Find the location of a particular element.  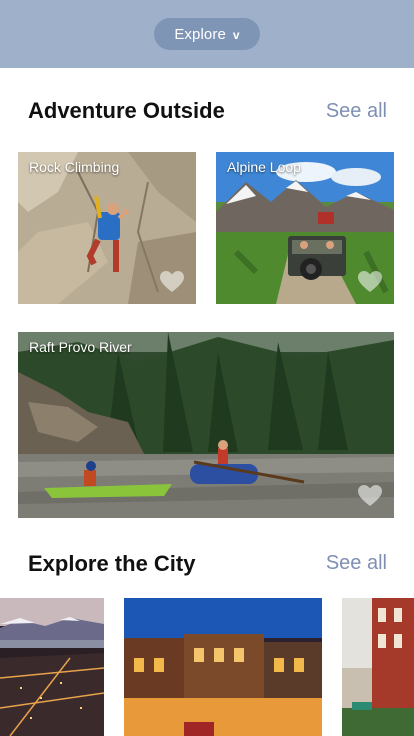

explore-label: Explore is located at coordinates (200, 34).